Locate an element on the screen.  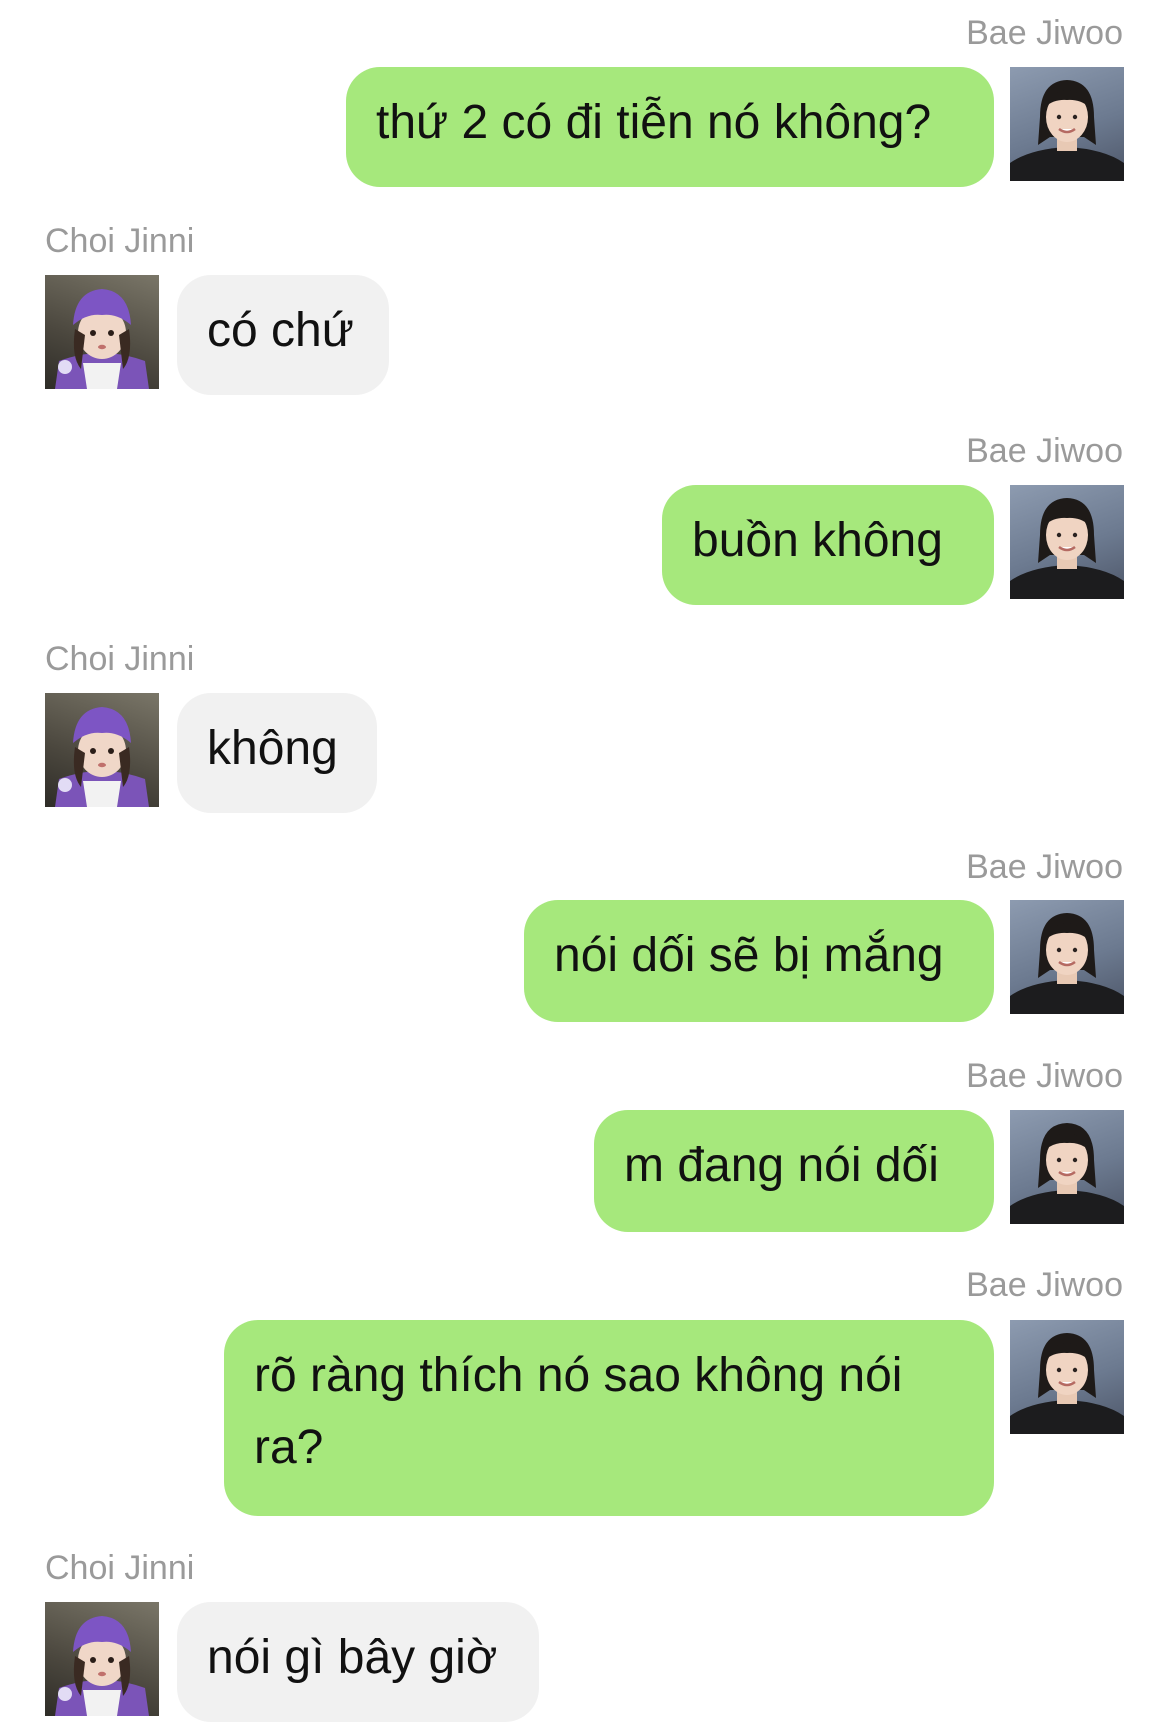
message-bubble-received: nói gì bây giờ is located at coordinates (358, 1662).